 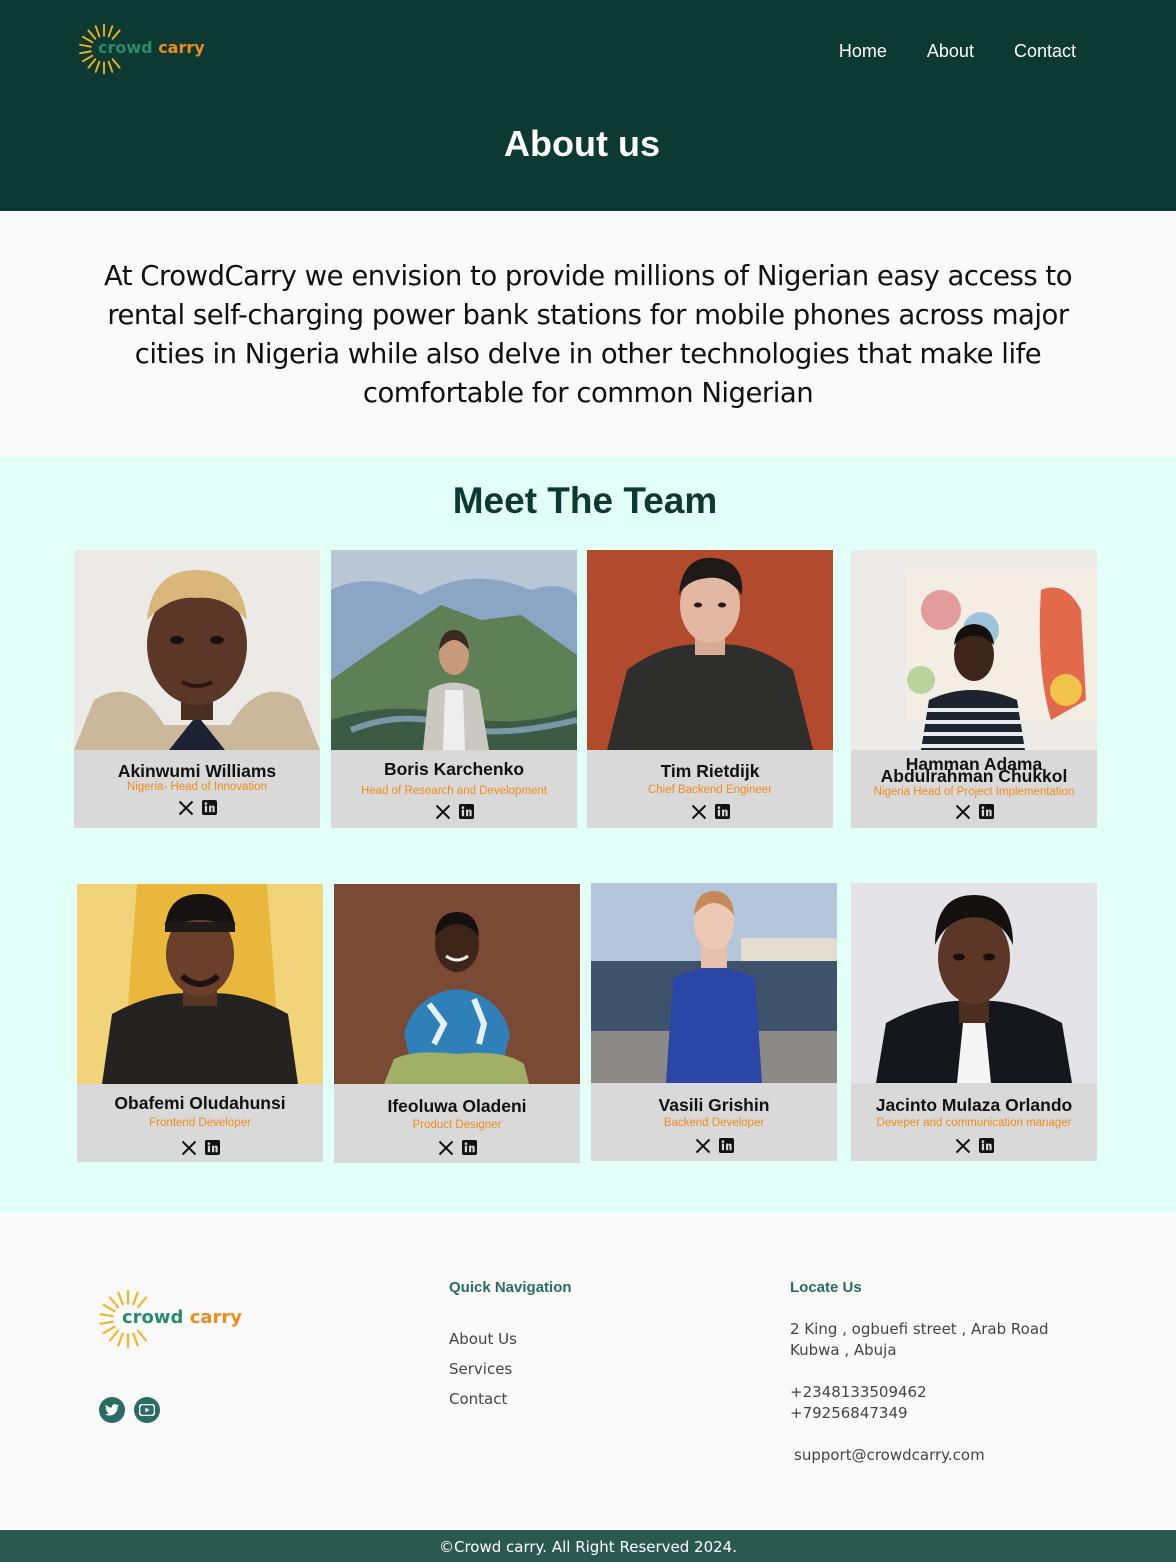 I want to click on twitter-icon, so click(x=112, y=1410).